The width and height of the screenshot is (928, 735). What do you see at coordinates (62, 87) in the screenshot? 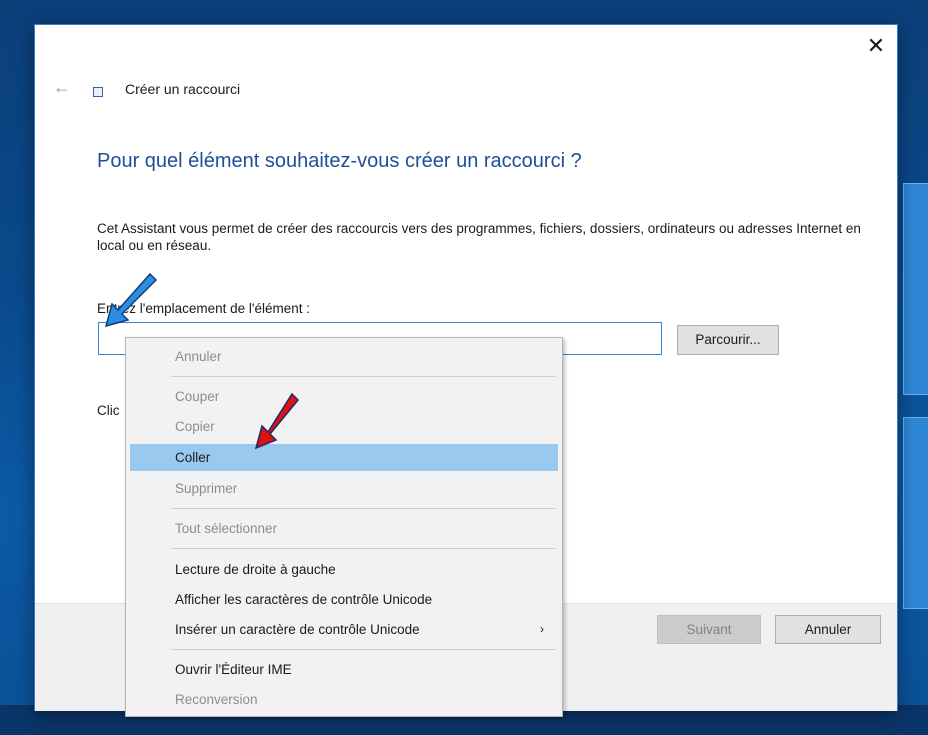
I see `back-arrow-icon: ←` at bounding box center [62, 87].